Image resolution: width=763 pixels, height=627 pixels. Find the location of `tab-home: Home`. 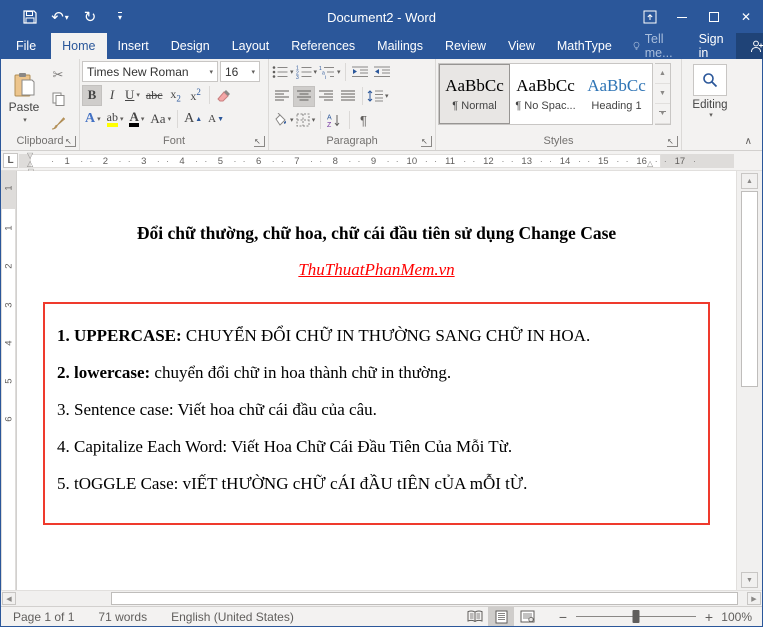

tab-home: Home is located at coordinates (79, 46).